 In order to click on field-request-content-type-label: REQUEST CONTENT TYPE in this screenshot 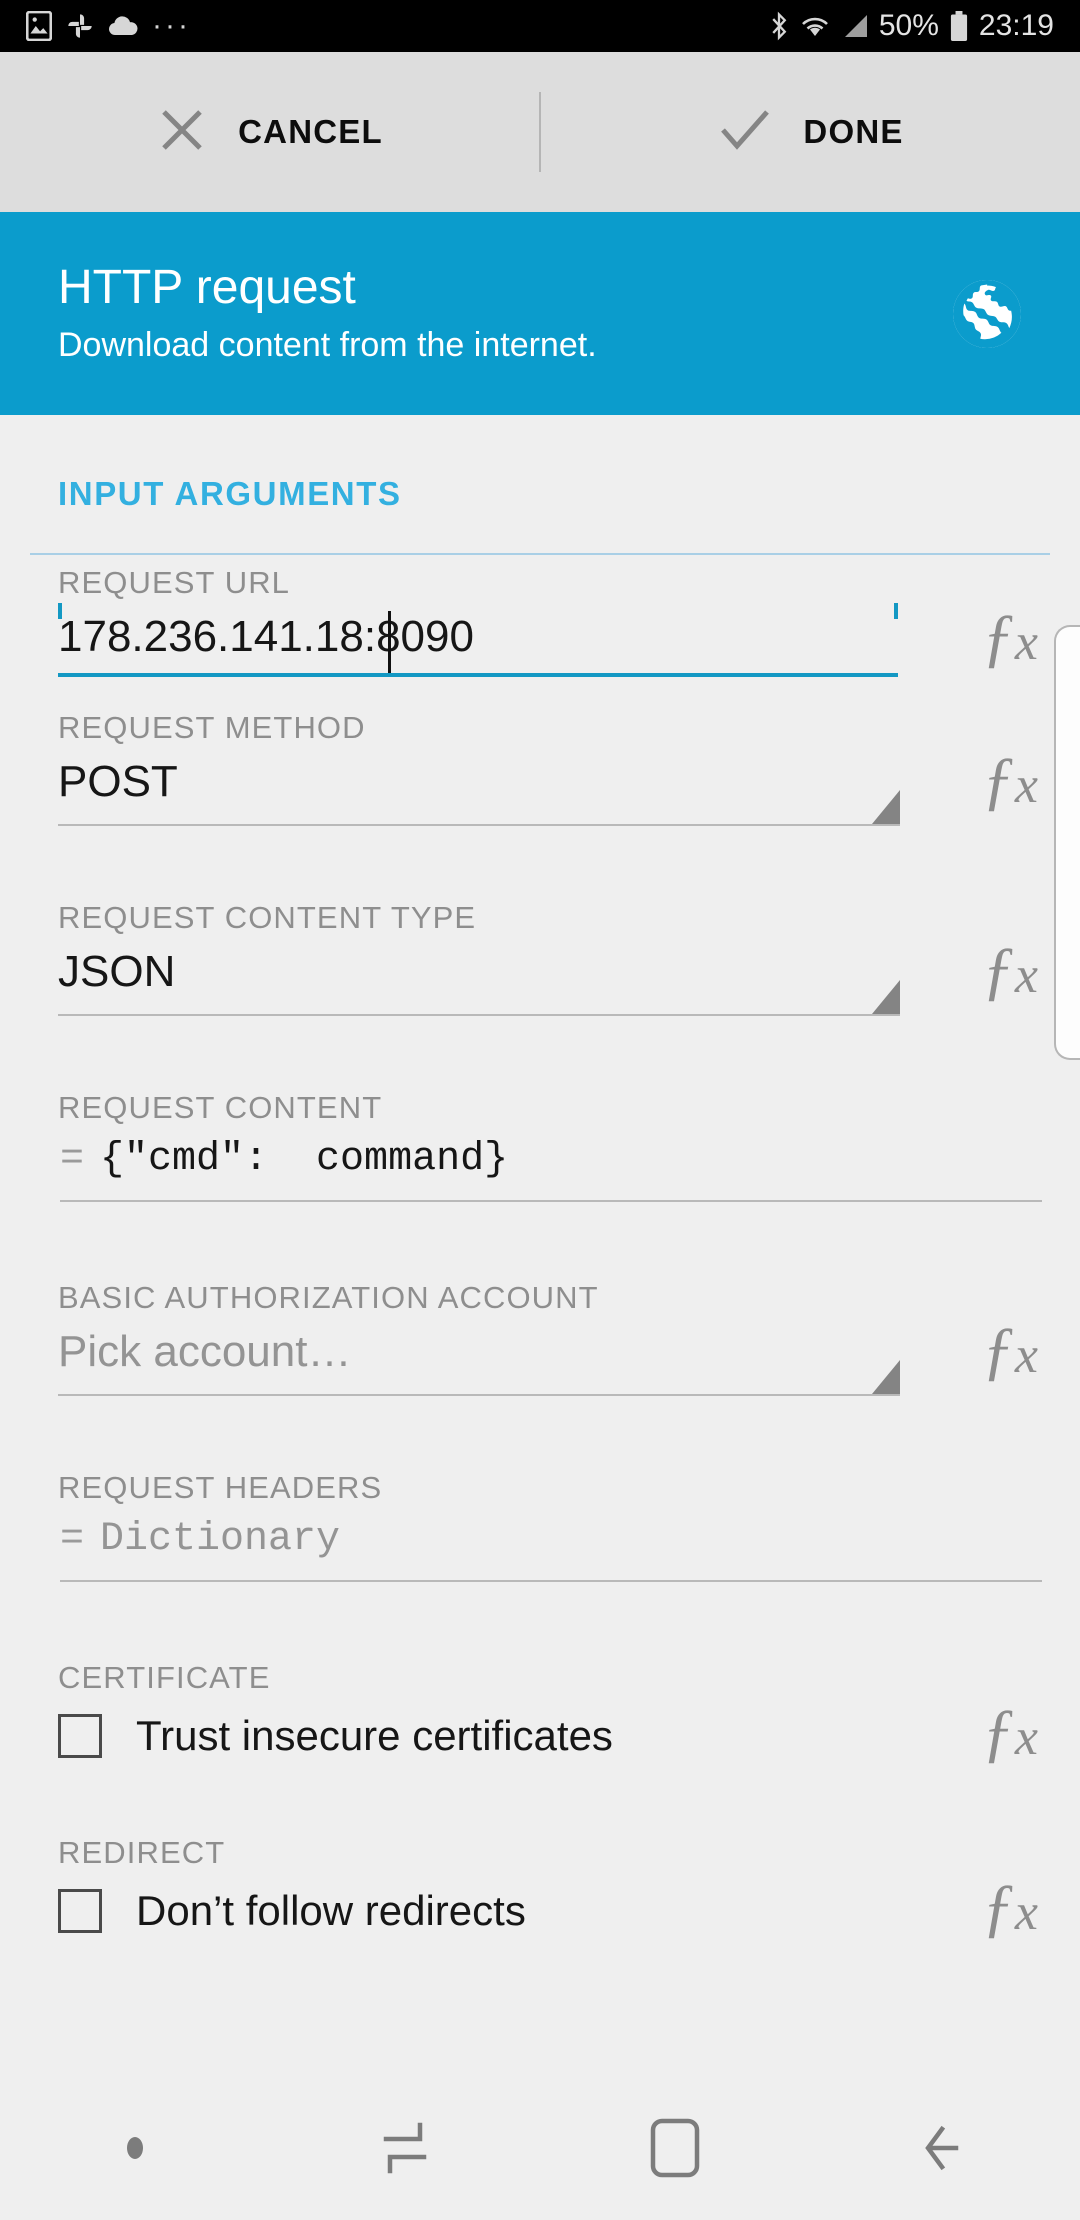, I will do `click(267, 917)`.